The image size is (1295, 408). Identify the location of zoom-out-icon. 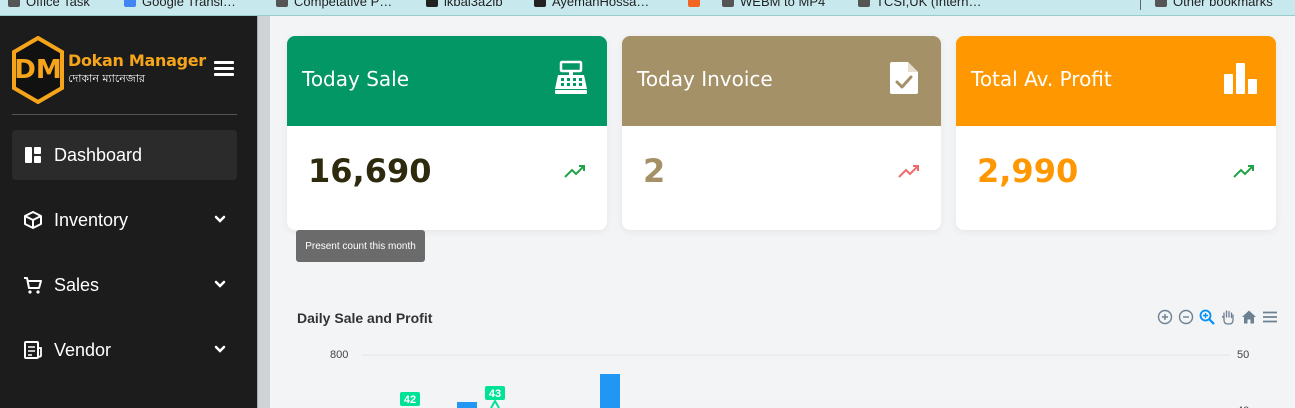
(1185, 316).